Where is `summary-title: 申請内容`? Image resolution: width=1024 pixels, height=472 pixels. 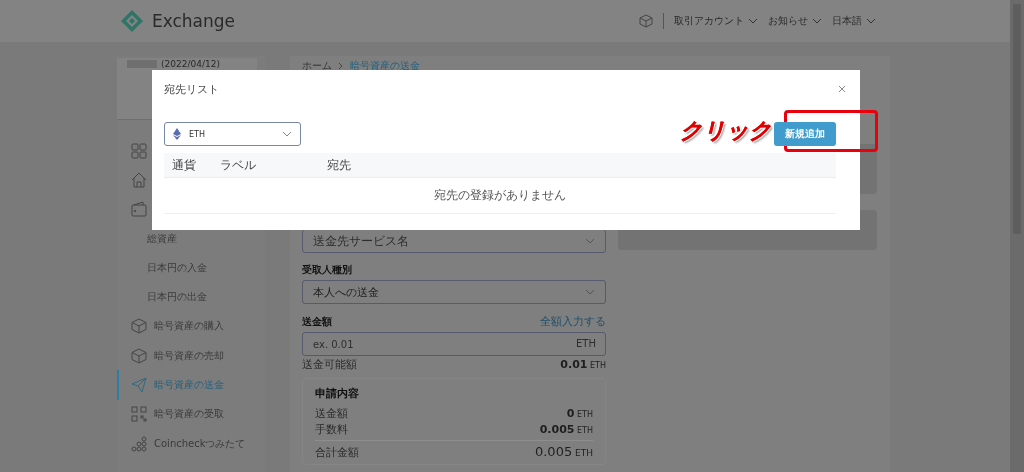
summary-title: 申請内容 is located at coordinates (337, 393).